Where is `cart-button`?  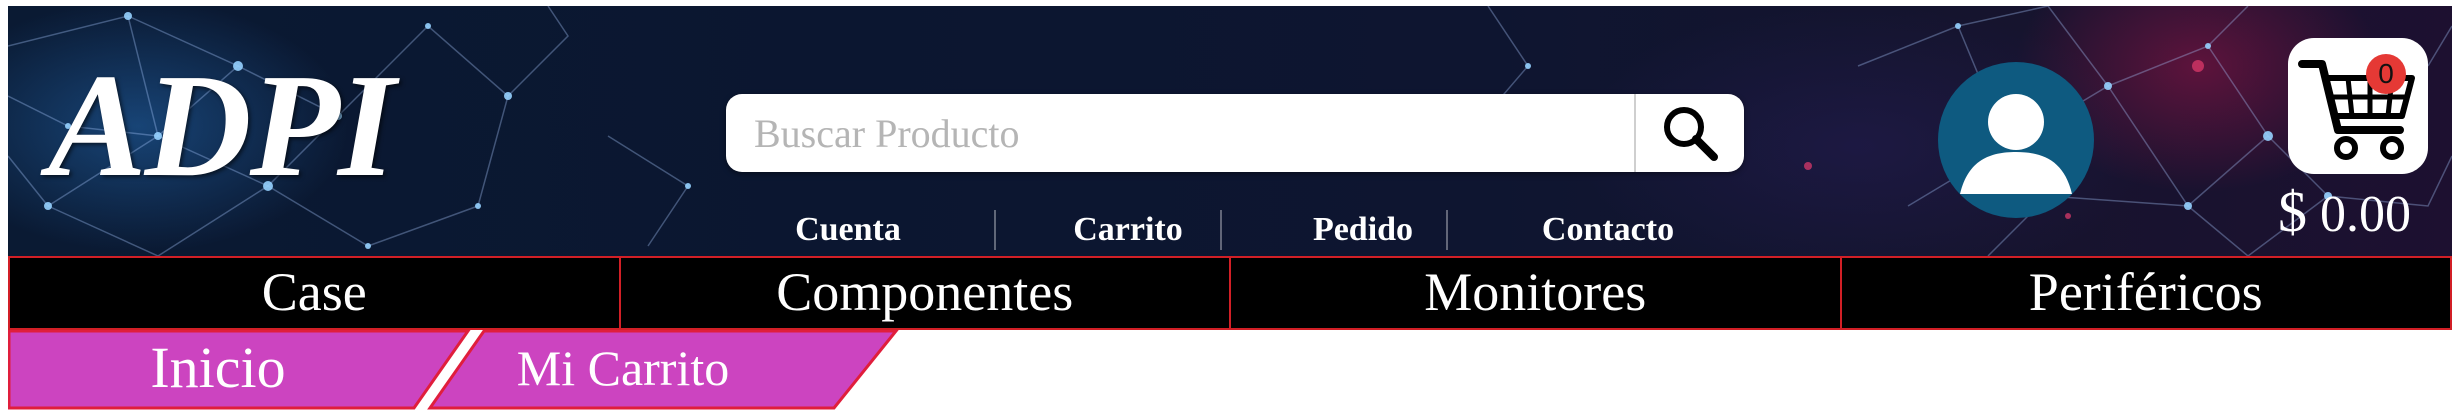 cart-button is located at coordinates (2358, 106).